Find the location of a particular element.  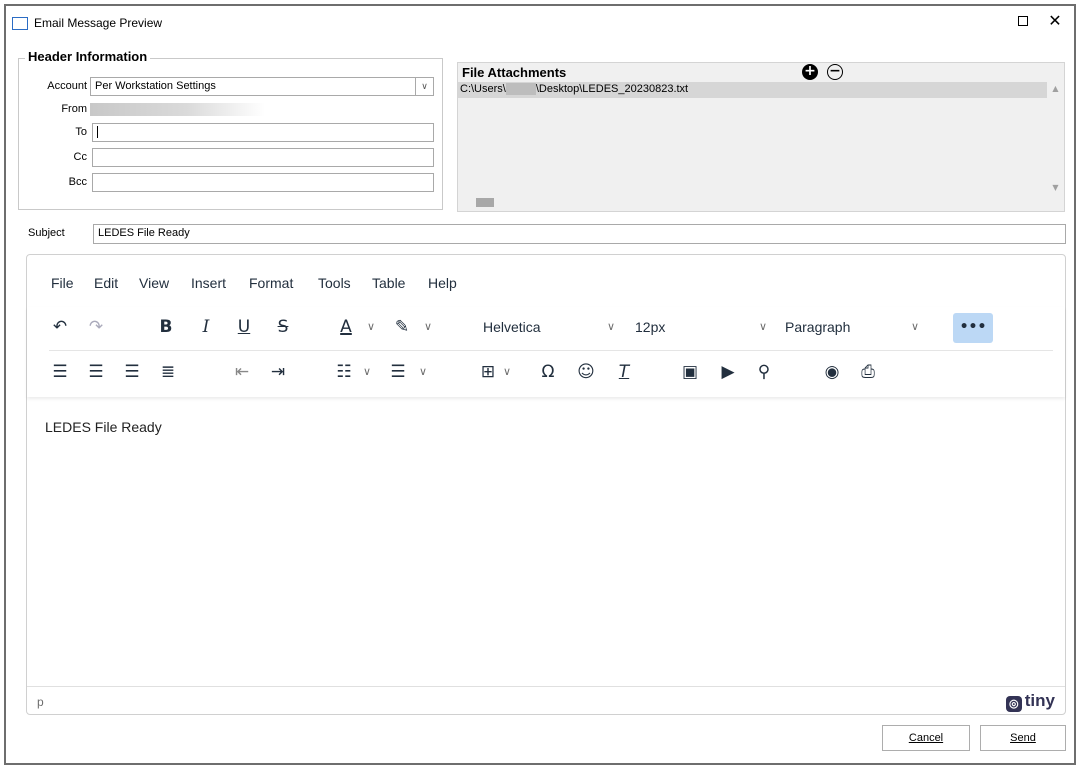

cancel-button: Cancel is located at coordinates (926, 738).